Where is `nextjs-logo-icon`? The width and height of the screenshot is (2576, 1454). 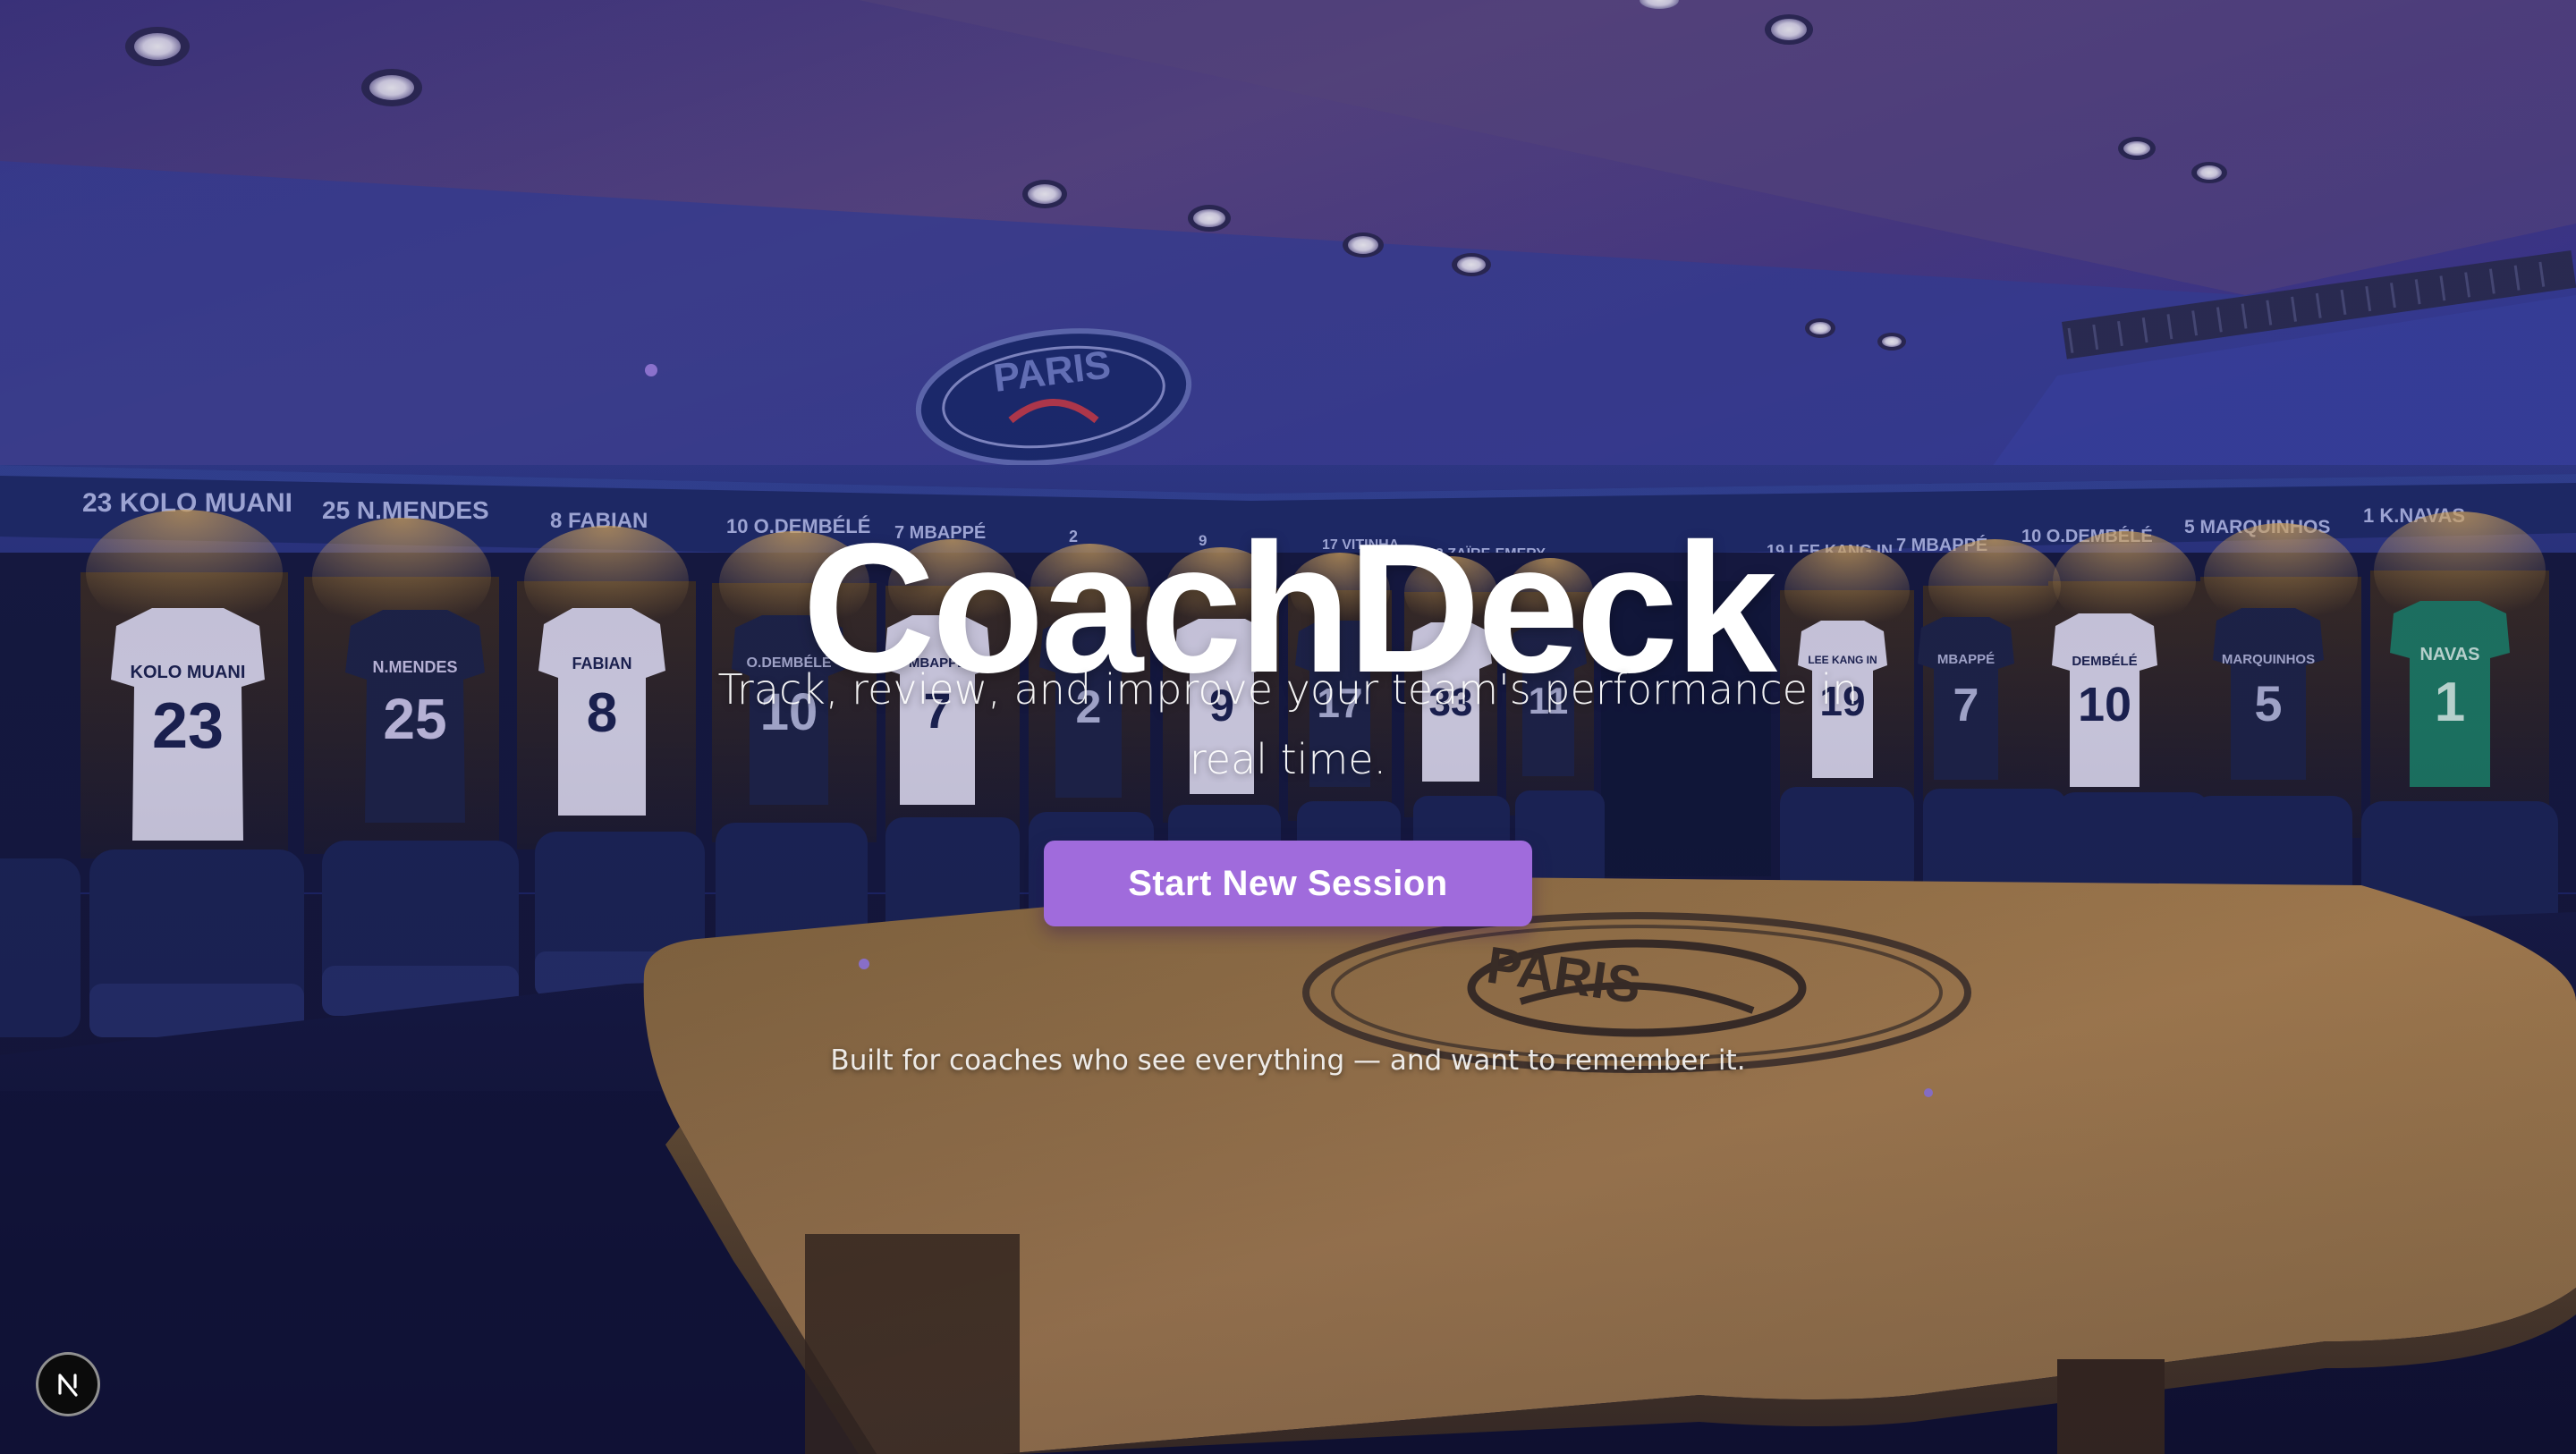
nextjs-logo-icon is located at coordinates (68, 1386).